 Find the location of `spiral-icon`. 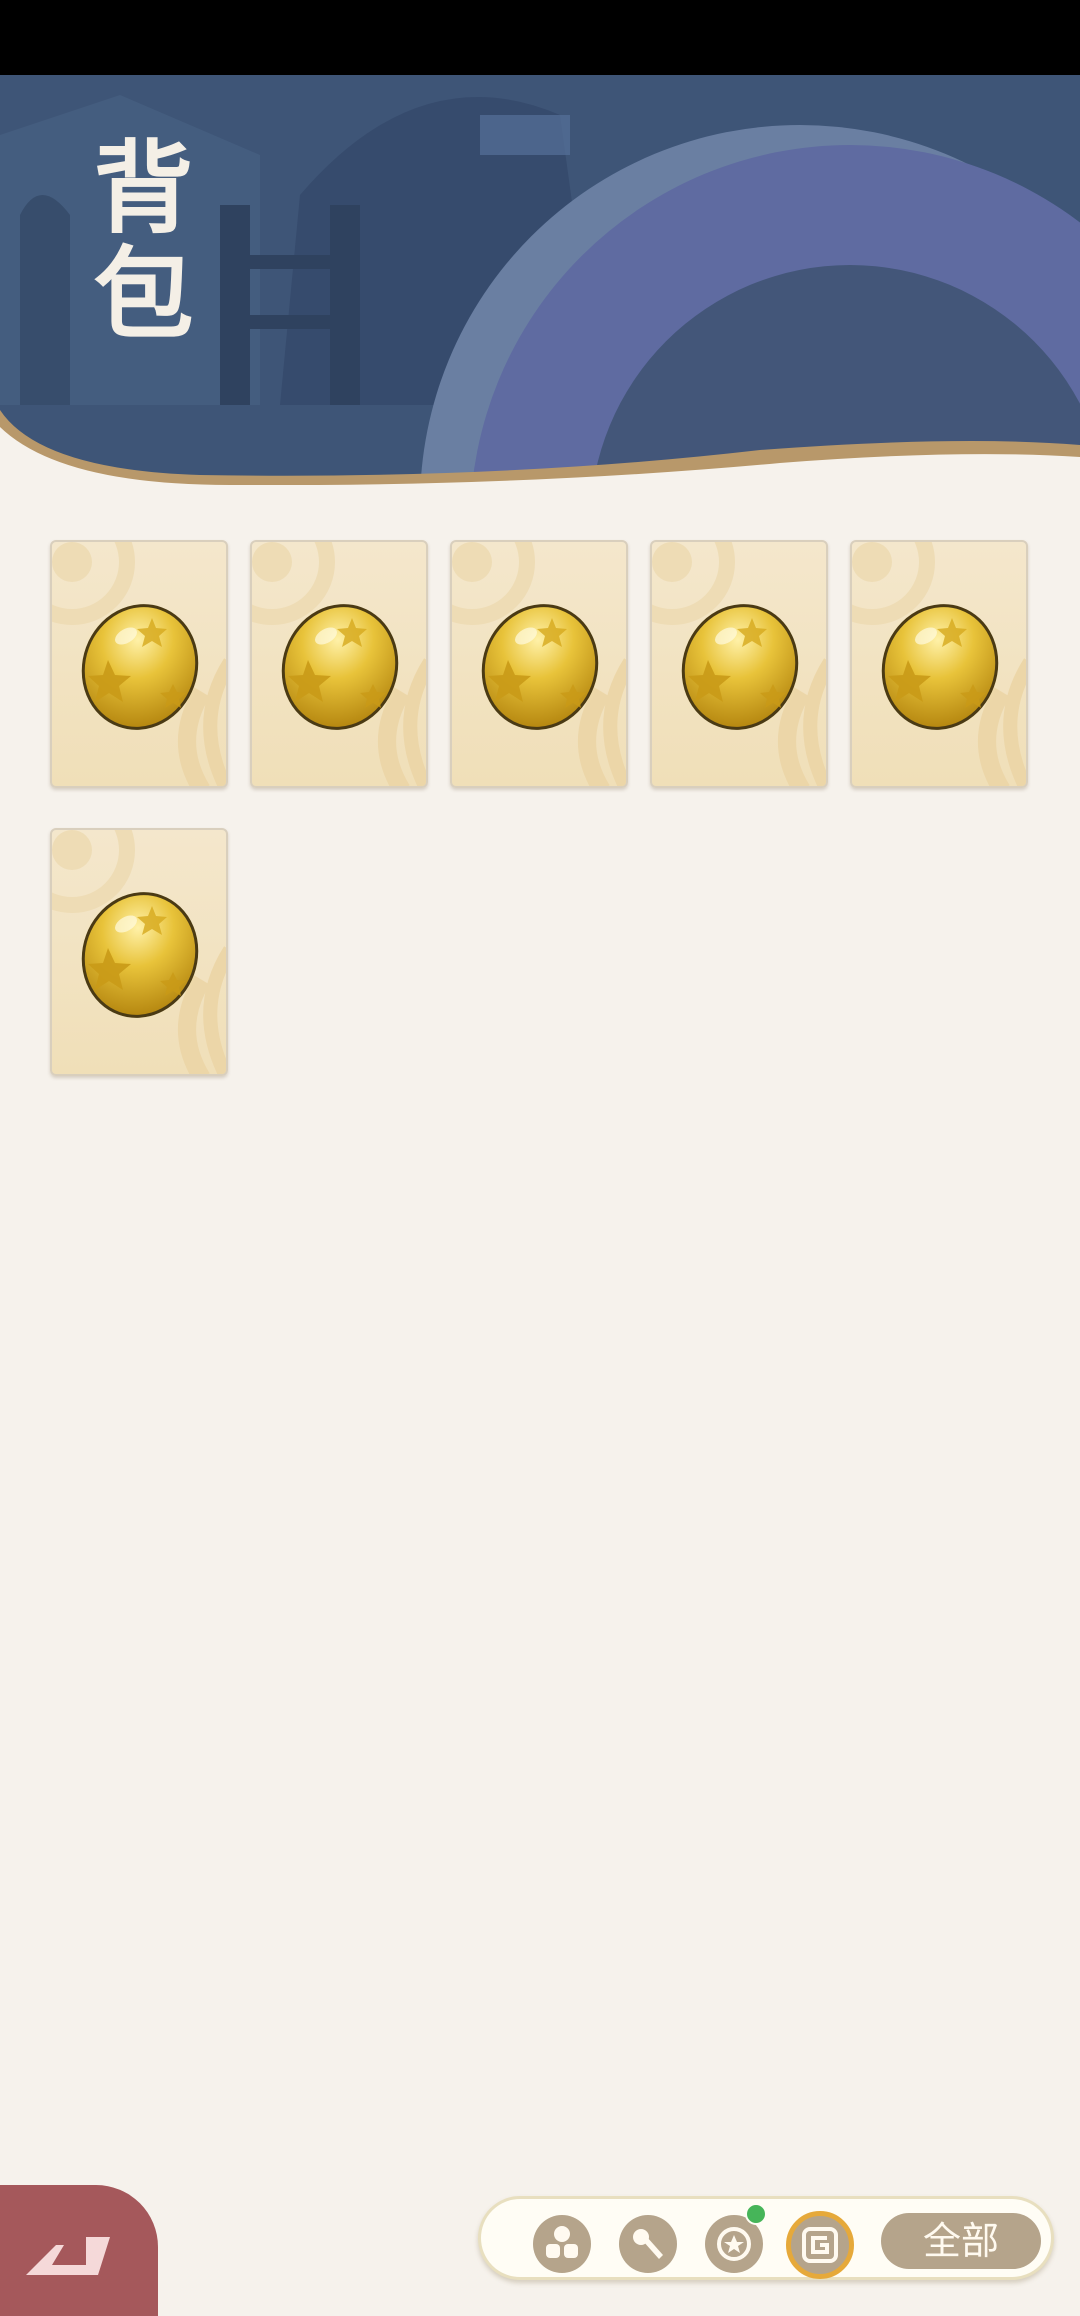

spiral-icon is located at coordinates (820, 2245).